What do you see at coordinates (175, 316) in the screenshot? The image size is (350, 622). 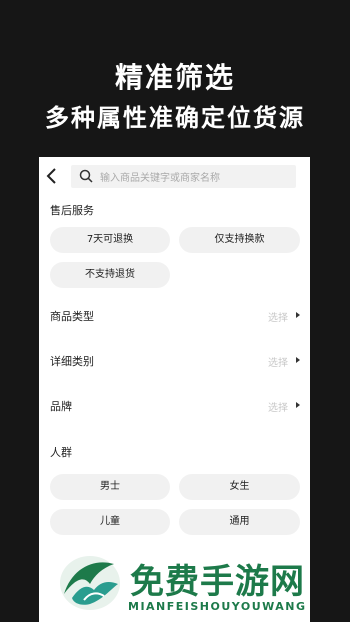 I see `filter-row-product-type: 商品类型 选择` at bounding box center [175, 316].